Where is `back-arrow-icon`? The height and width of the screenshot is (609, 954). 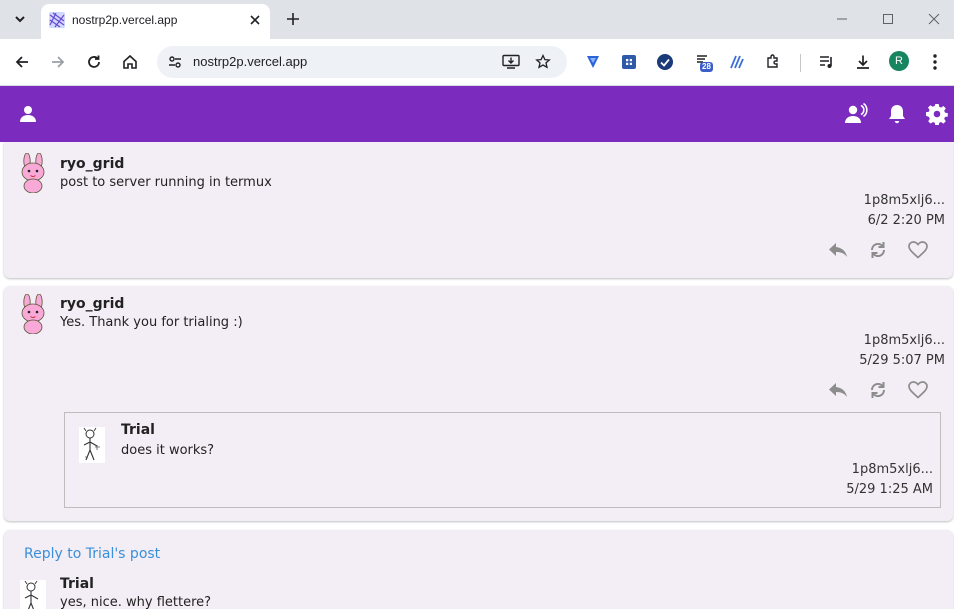
back-arrow-icon is located at coordinates (22, 62).